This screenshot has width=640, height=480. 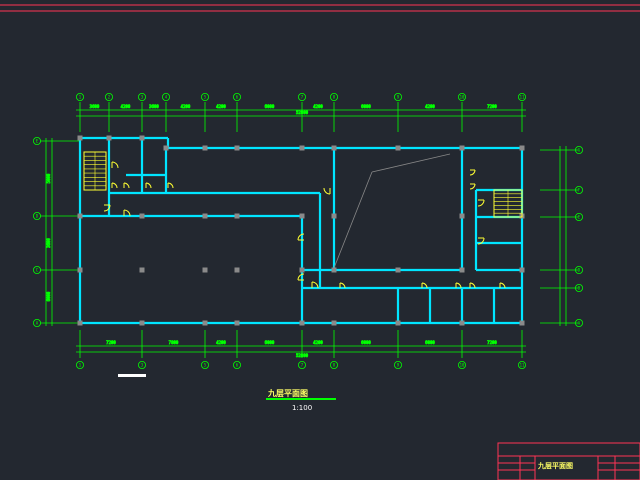 I want to click on axis-bottom-1: 1, so click(x=80, y=364).